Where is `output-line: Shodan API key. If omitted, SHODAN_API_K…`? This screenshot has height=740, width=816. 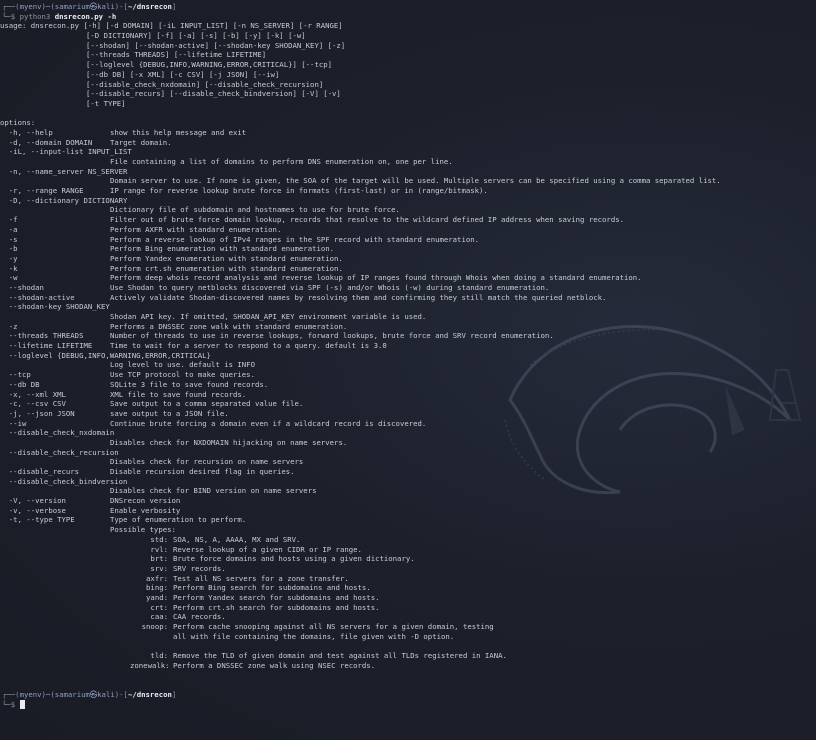 output-line: Shodan API key. If omitted, SHODAN_API_K… is located at coordinates (408, 317).